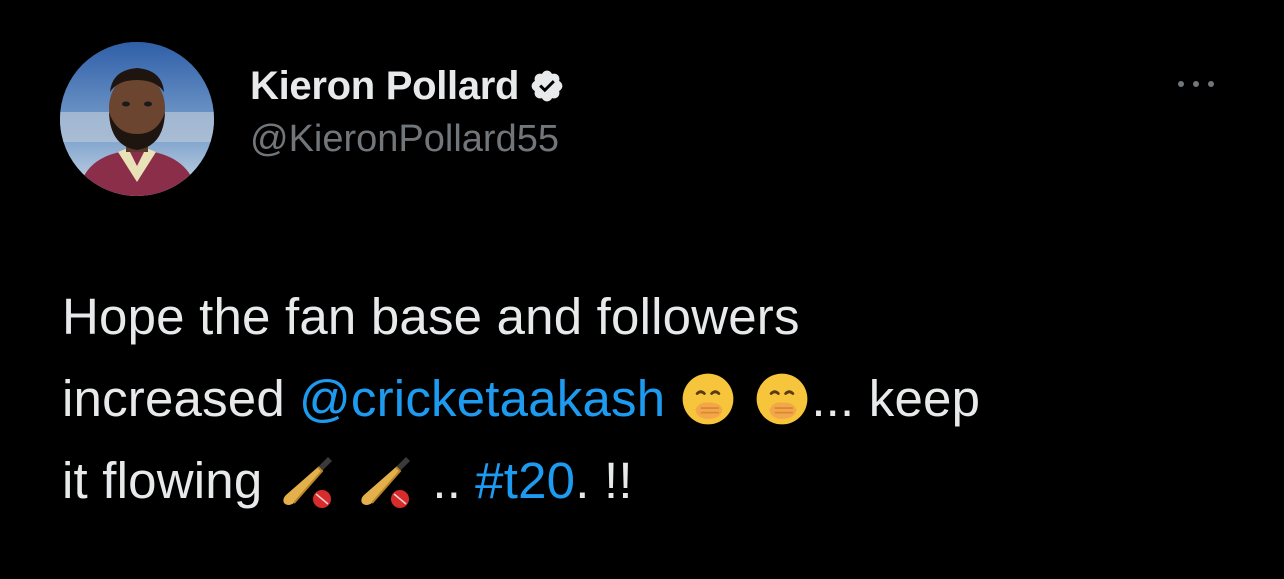  I want to click on tweet-text-segment: .., so click(447, 480).